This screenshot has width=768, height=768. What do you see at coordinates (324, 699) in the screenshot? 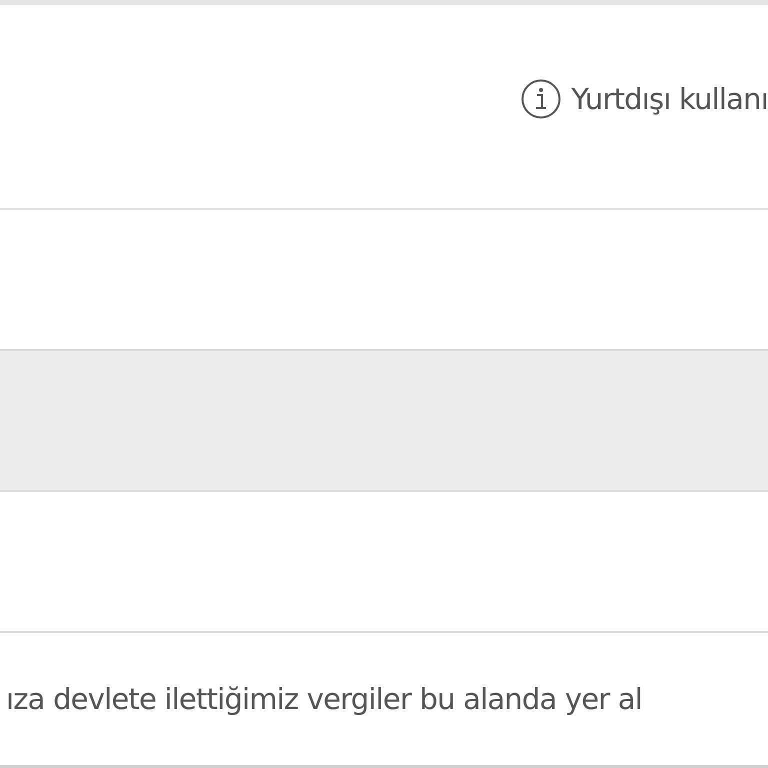
I see `footer-note: ıza devlete ilettiğimiz vergiler bu alanda yer al` at bounding box center [324, 699].